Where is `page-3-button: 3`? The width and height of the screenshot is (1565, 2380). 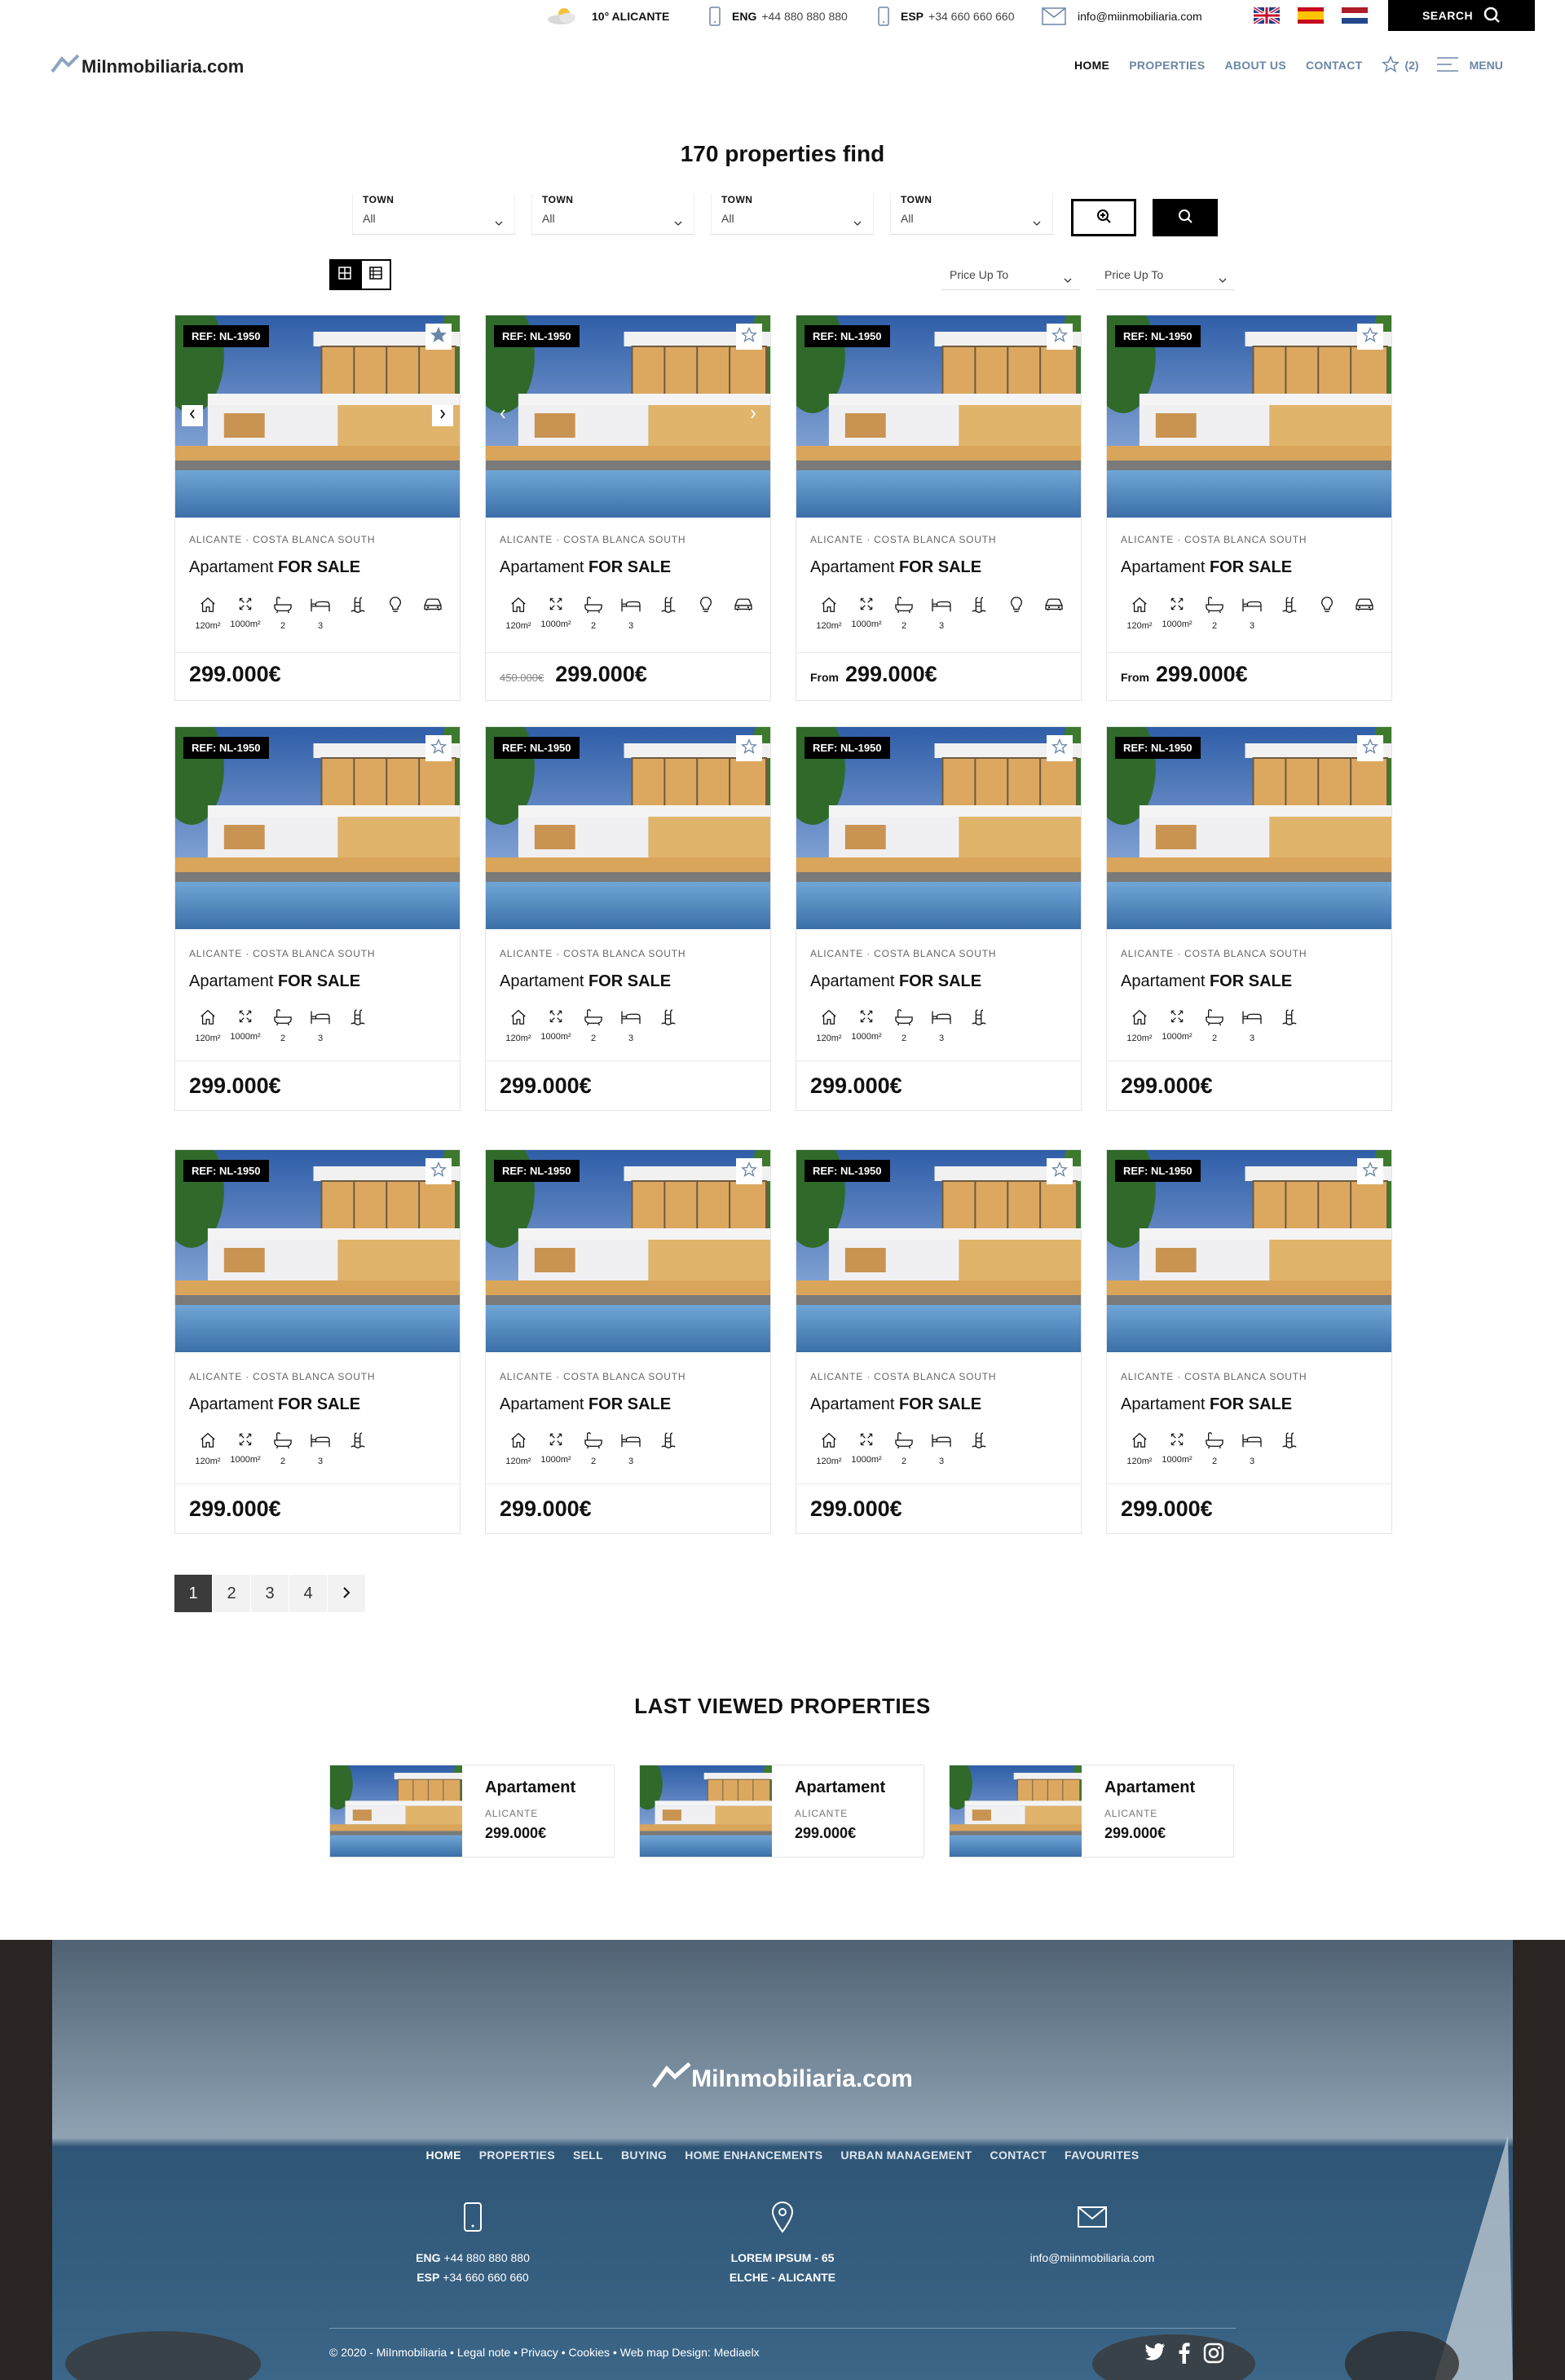 page-3-button: 3 is located at coordinates (270, 1594).